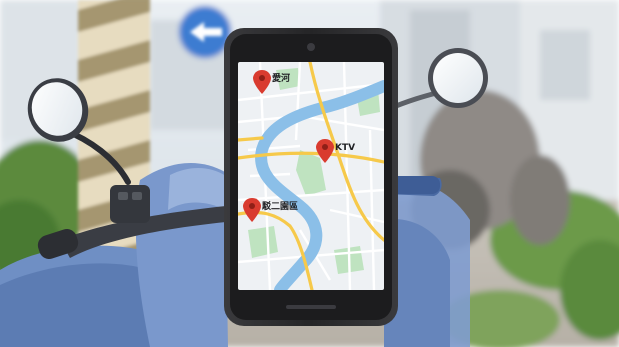 The image size is (619, 347). I want to click on front-camera-icon, so click(311, 47).